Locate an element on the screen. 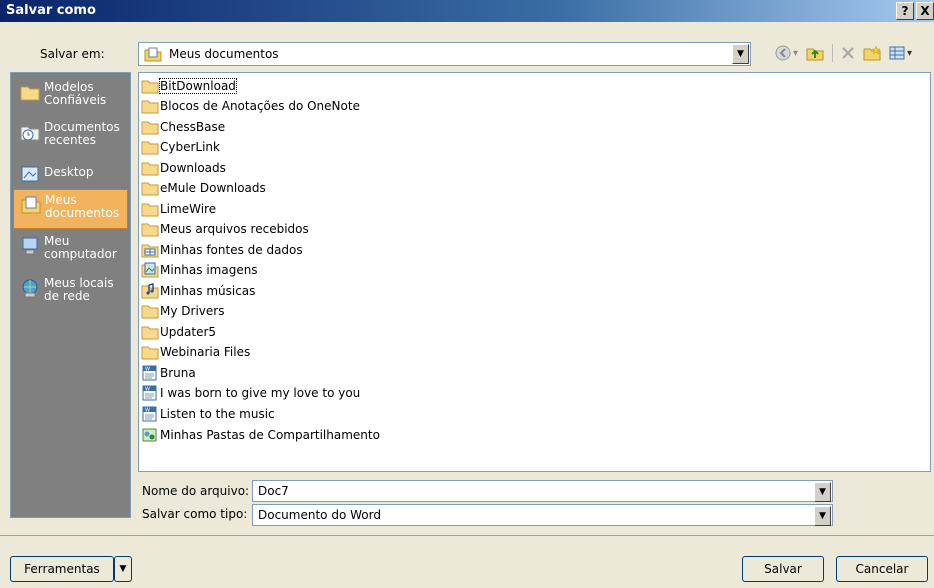 This screenshot has height=588, width=934. title-bar: Salvar como ? X is located at coordinates (467, 11).